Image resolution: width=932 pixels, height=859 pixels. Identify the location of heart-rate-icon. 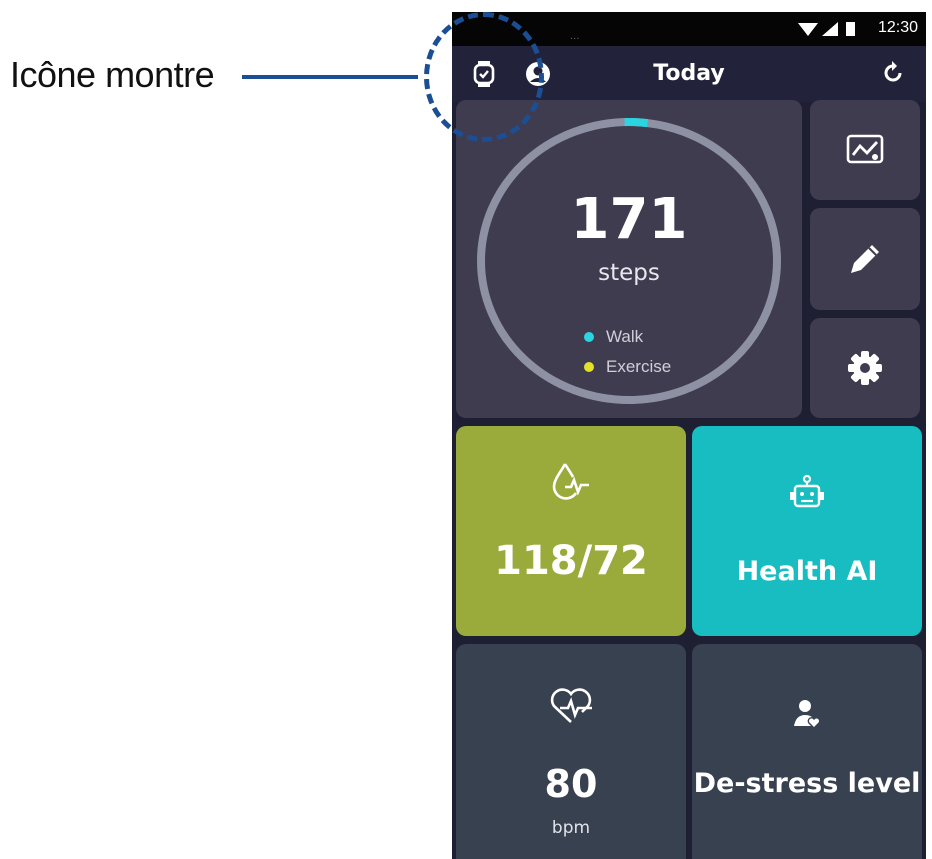
(571, 708).